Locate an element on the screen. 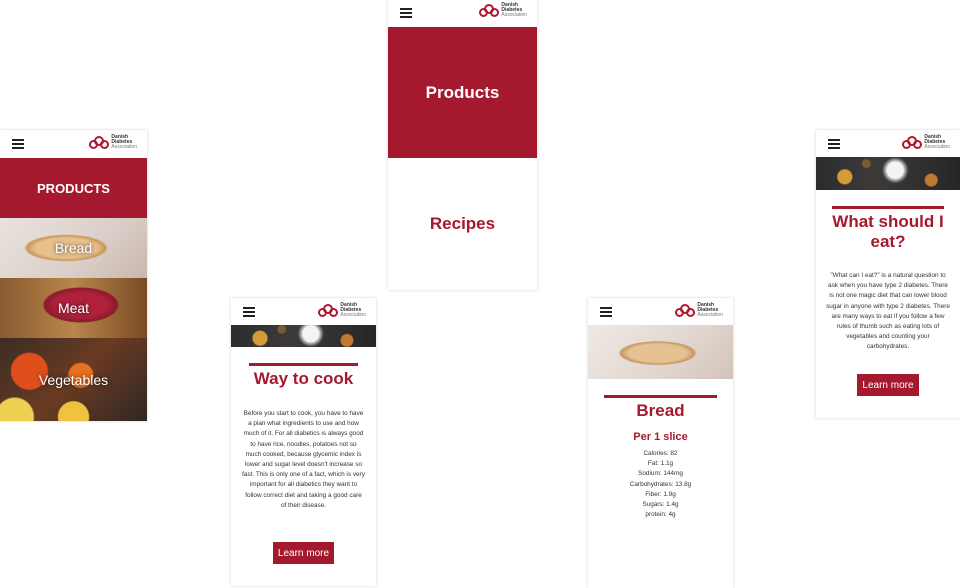 The image size is (960, 588). category-tile-meat: Meat is located at coordinates (73, 308).